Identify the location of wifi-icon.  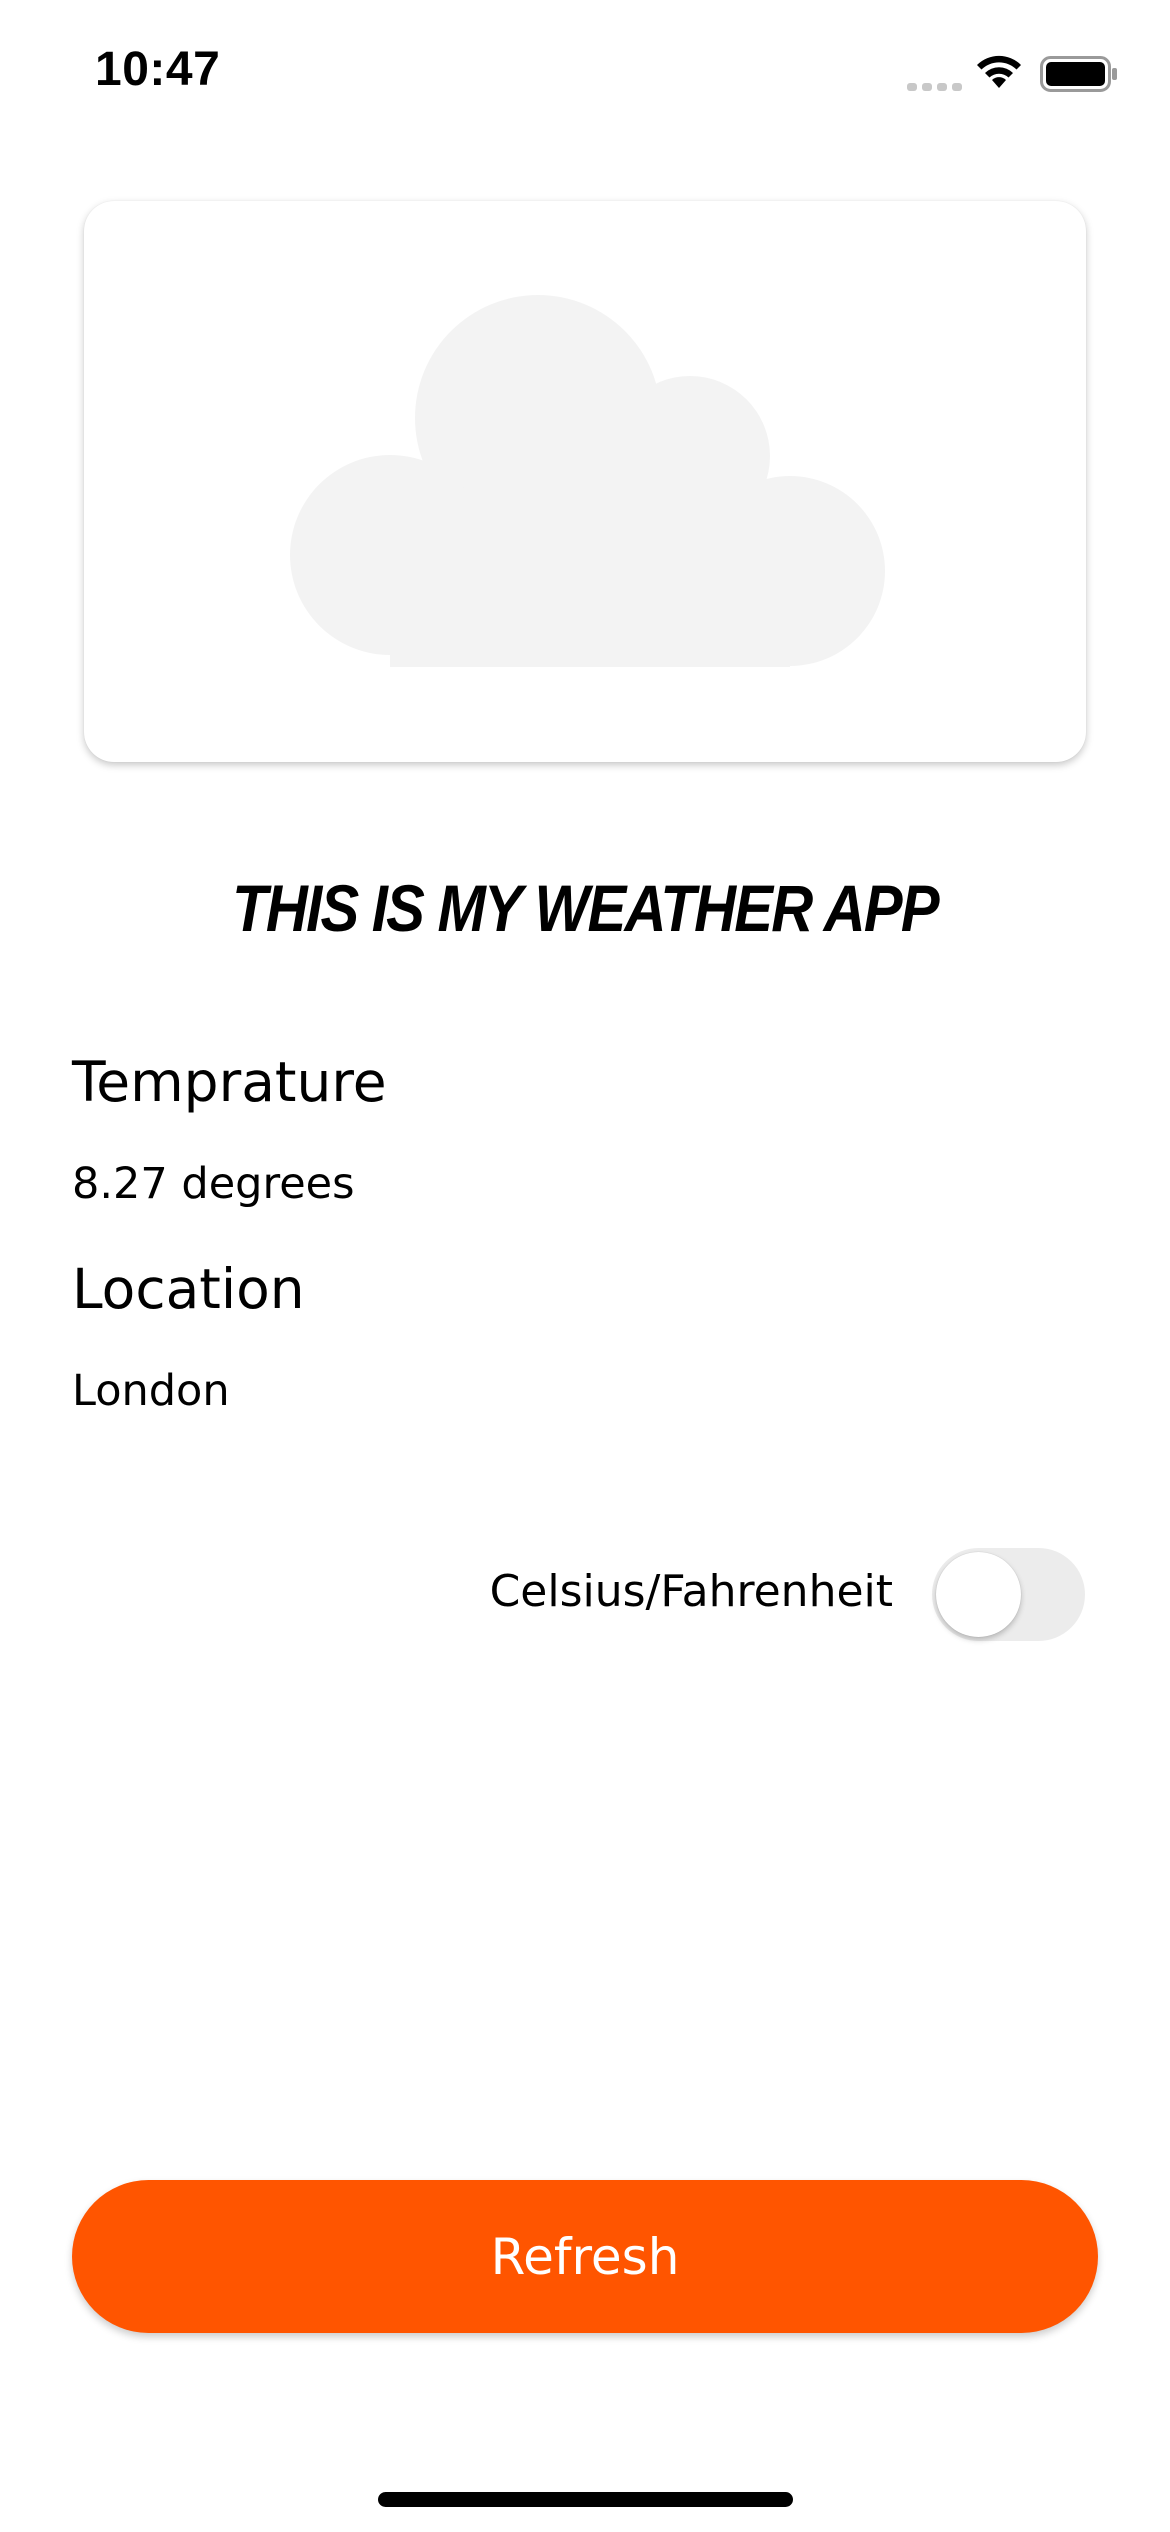
(999, 71).